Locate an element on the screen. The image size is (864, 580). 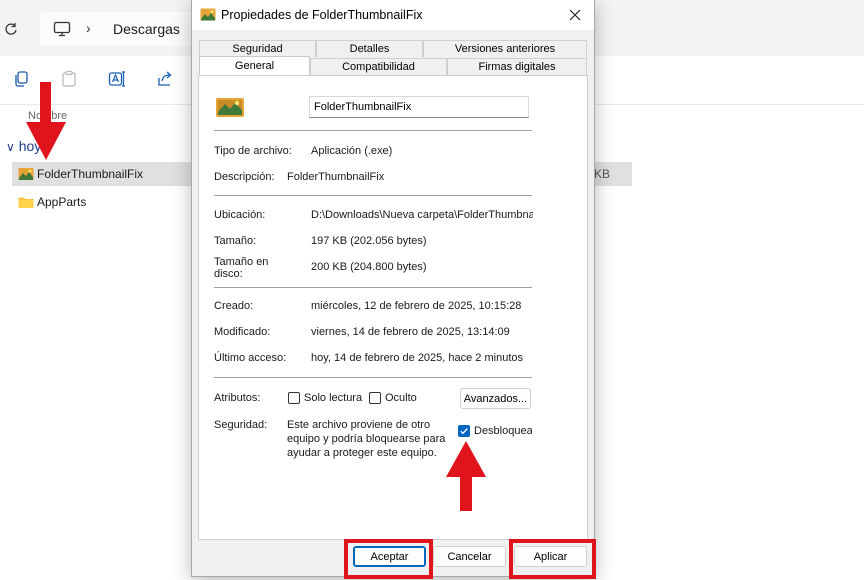
file-name: FolderThumbnailFix is located at coordinates (90, 174).